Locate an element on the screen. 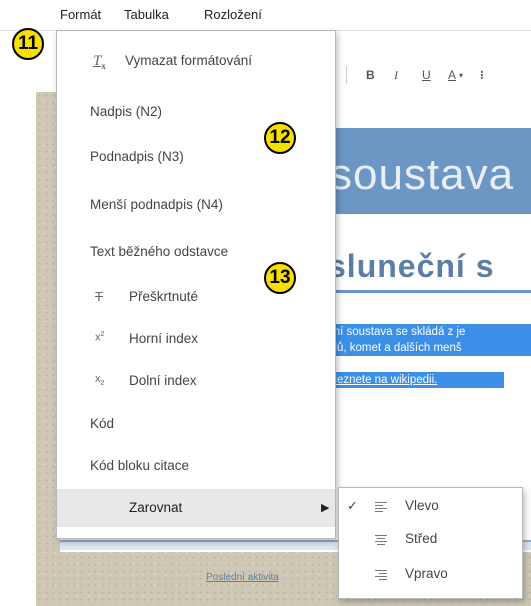 Image resolution: width=531 pixels, height=606 pixels. menu-item-label: Text běžného odstavce is located at coordinates (159, 251).